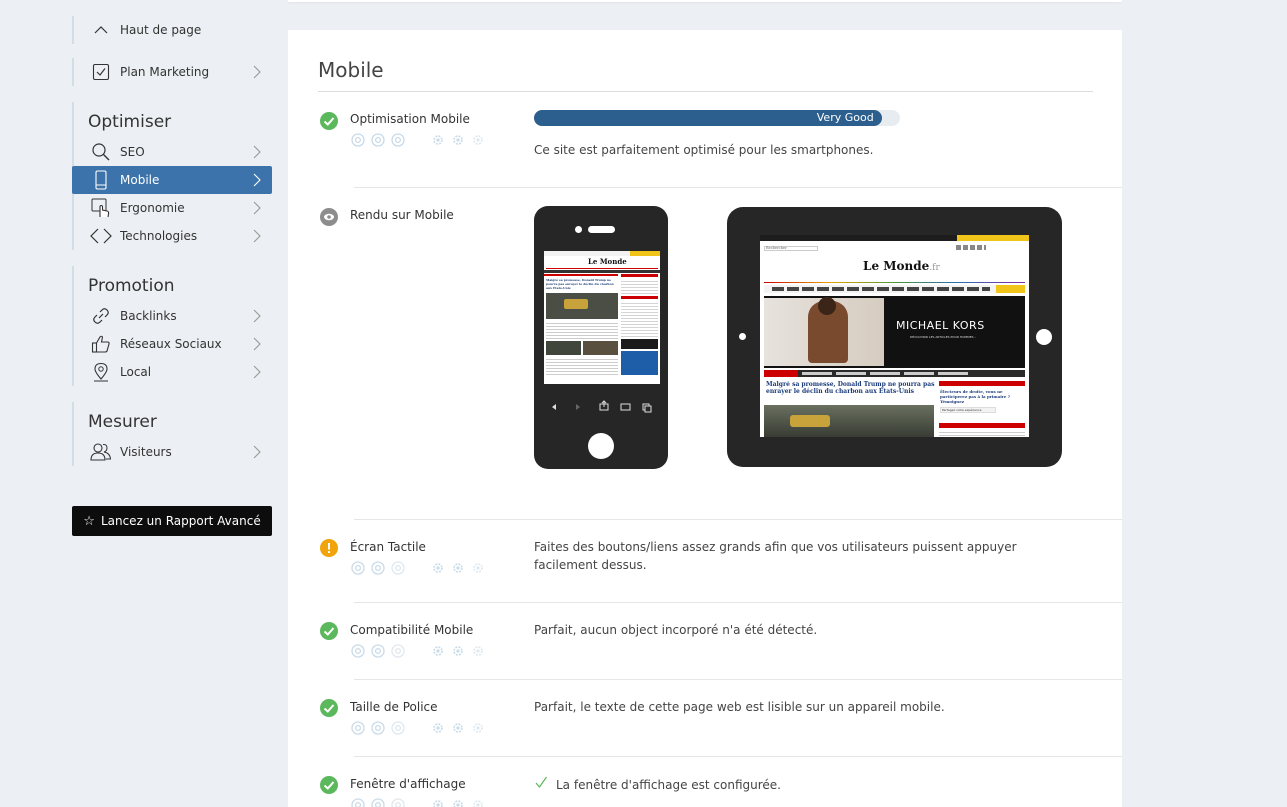 Image resolution: width=1287 pixels, height=807 pixels. I want to click on tablet-camera, so click(742, 336).